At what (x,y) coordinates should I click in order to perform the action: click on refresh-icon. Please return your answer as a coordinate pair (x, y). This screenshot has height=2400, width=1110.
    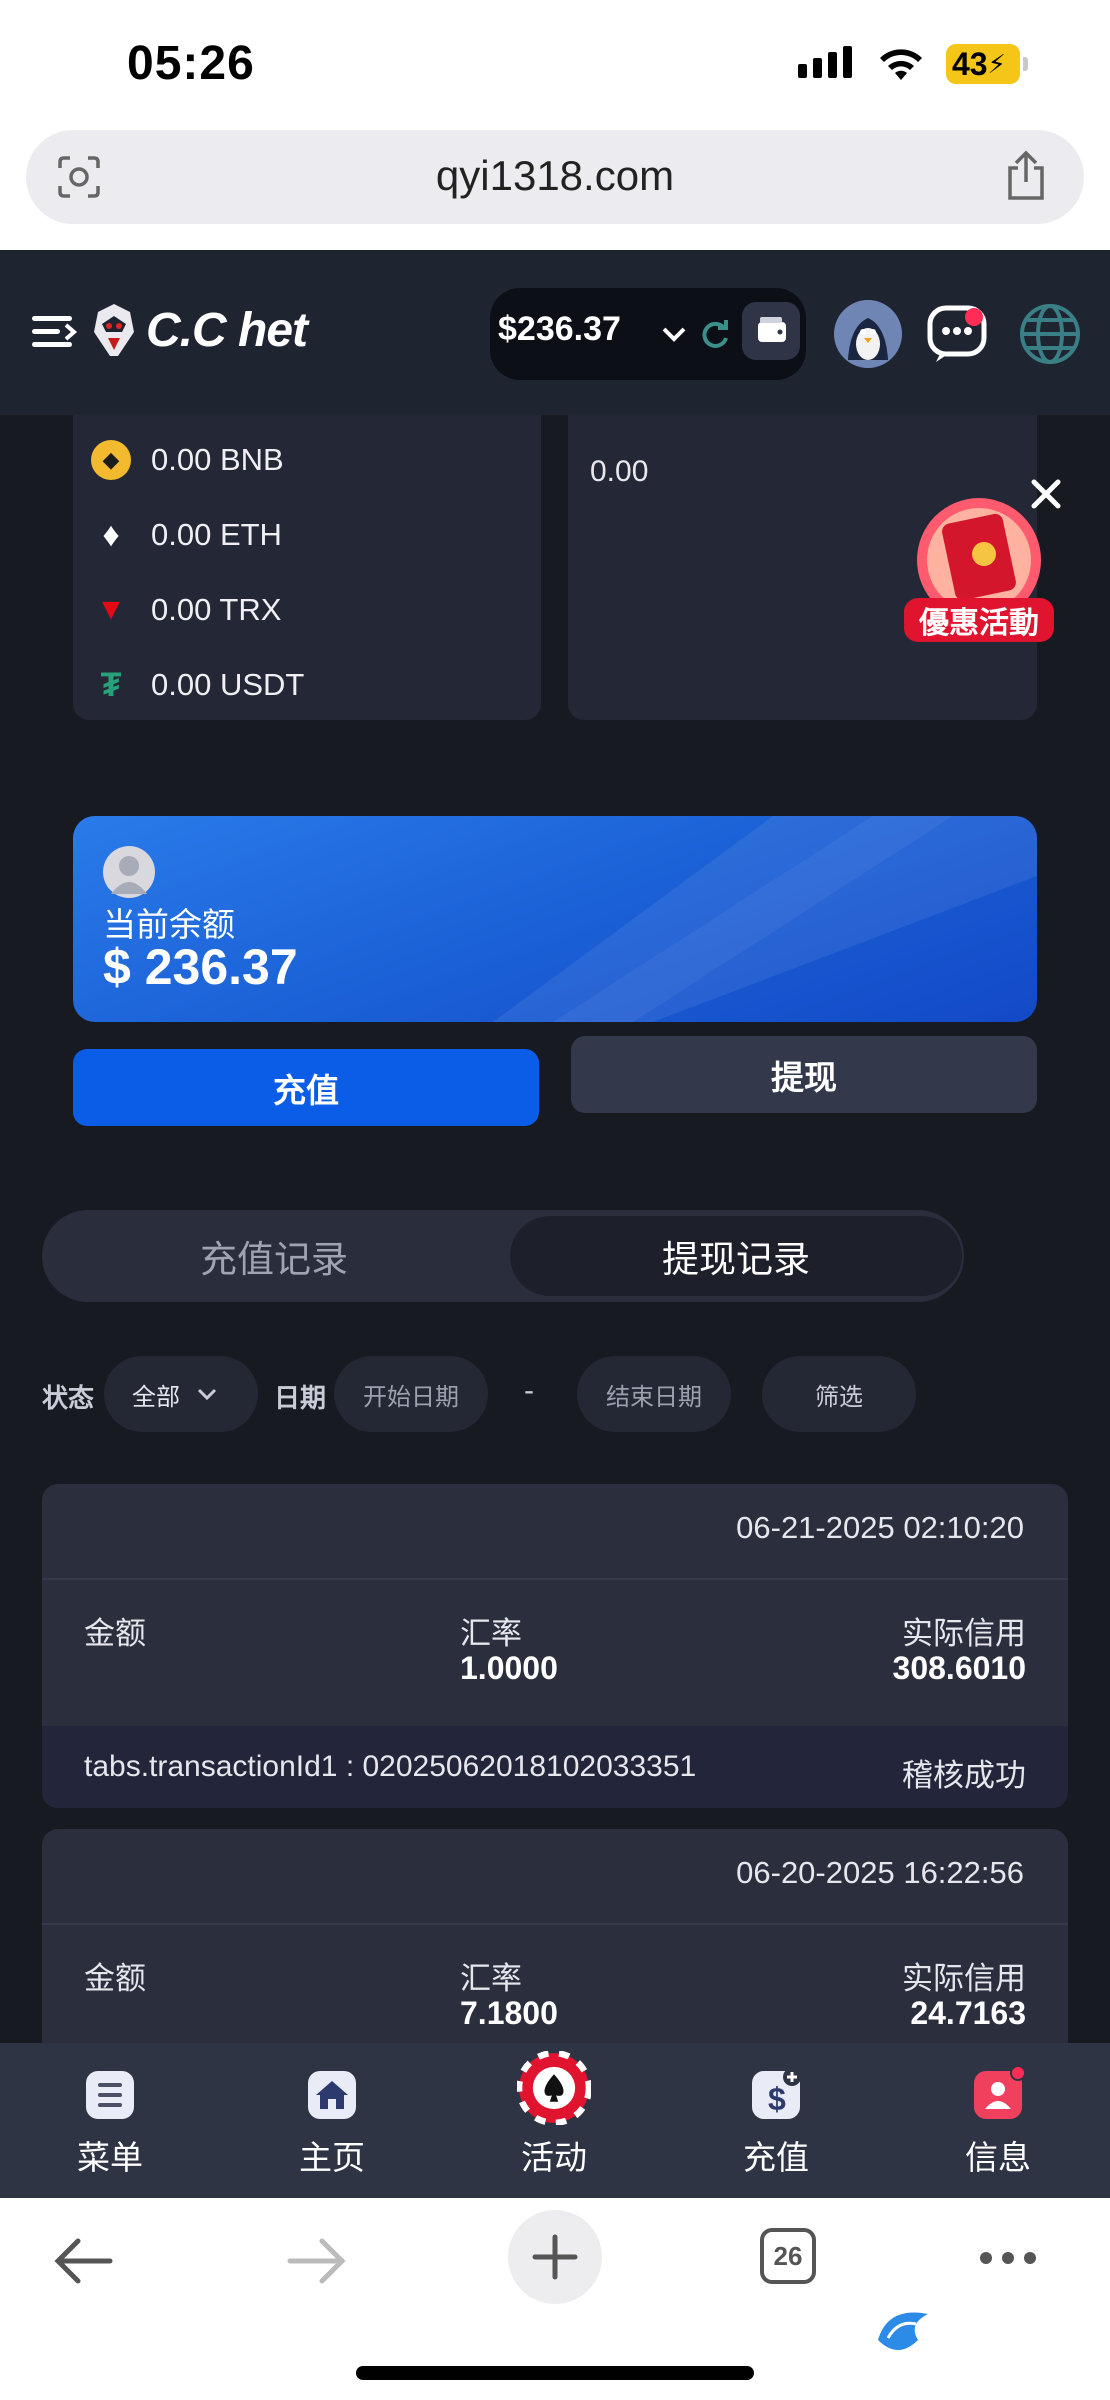
    Looking at the image, I should click on (715, 335).